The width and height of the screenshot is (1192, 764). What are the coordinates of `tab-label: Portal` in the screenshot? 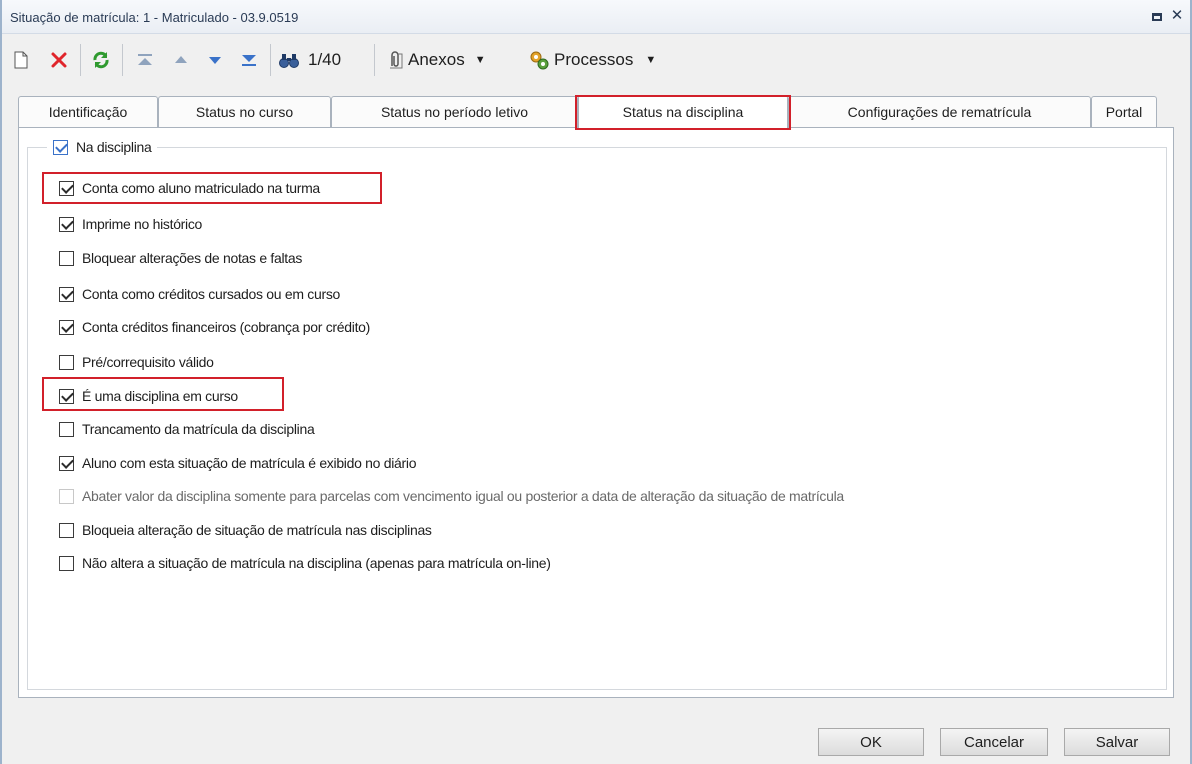 It's located at (1124, 112).